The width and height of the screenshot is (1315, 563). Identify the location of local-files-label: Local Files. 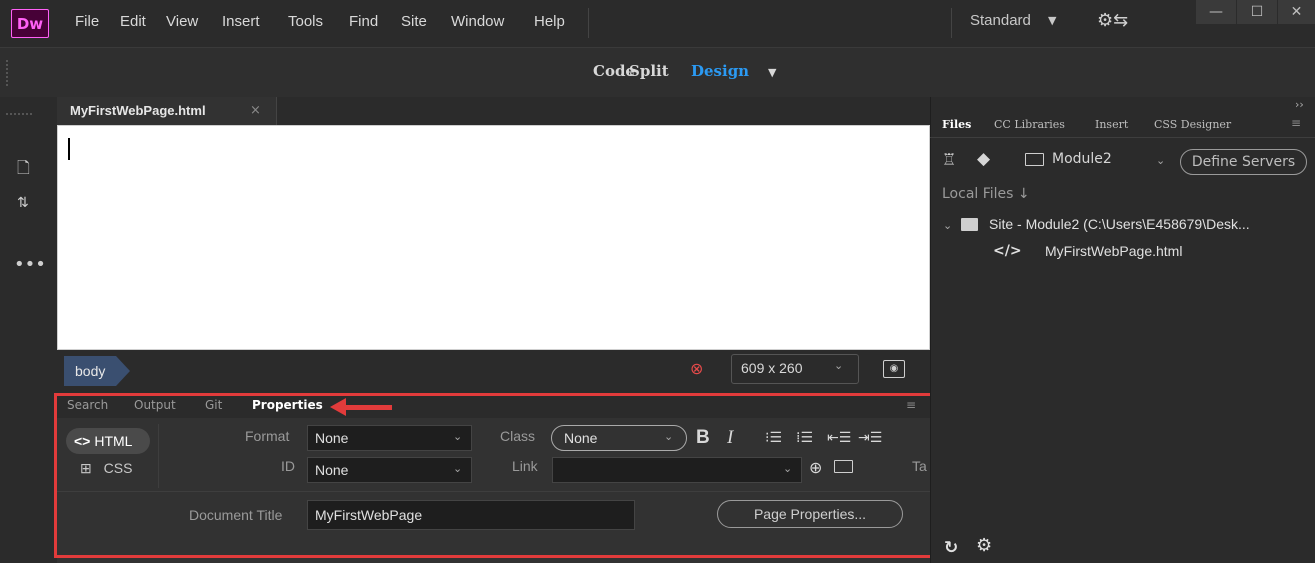
(978, 194).